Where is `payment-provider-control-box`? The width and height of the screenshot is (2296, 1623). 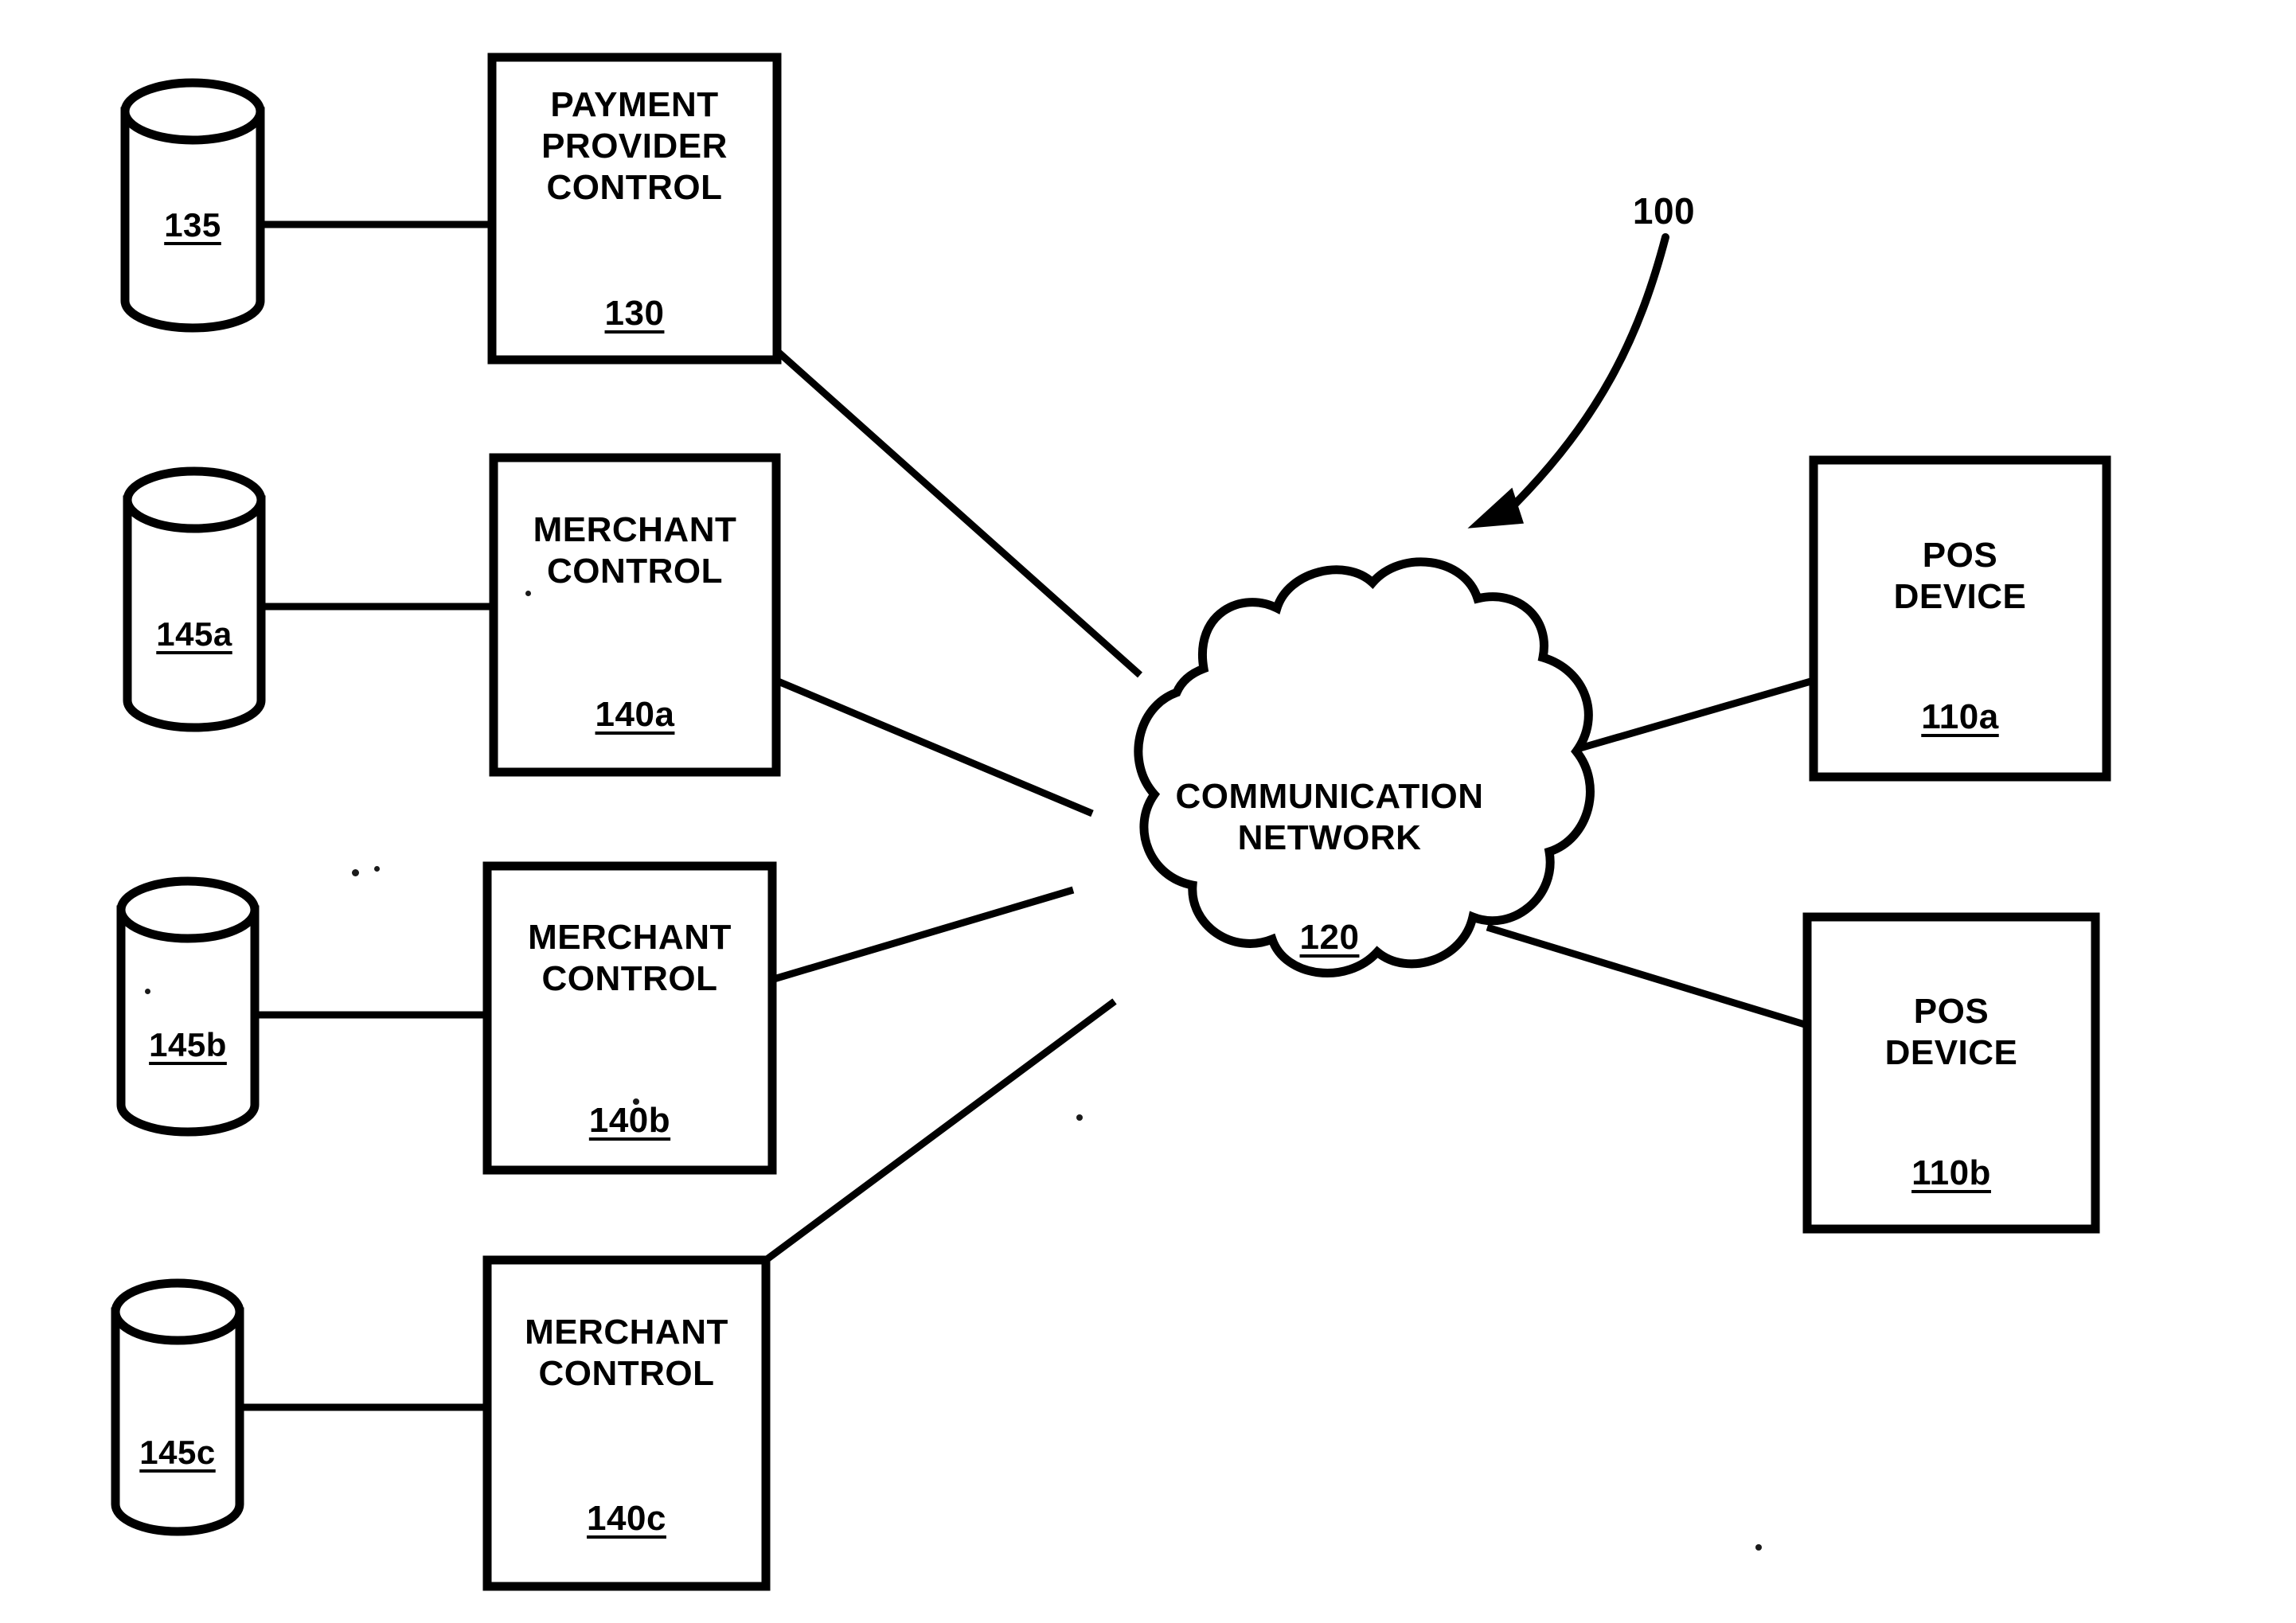 payment-provider-control-box is located at coordinates (634, 209).